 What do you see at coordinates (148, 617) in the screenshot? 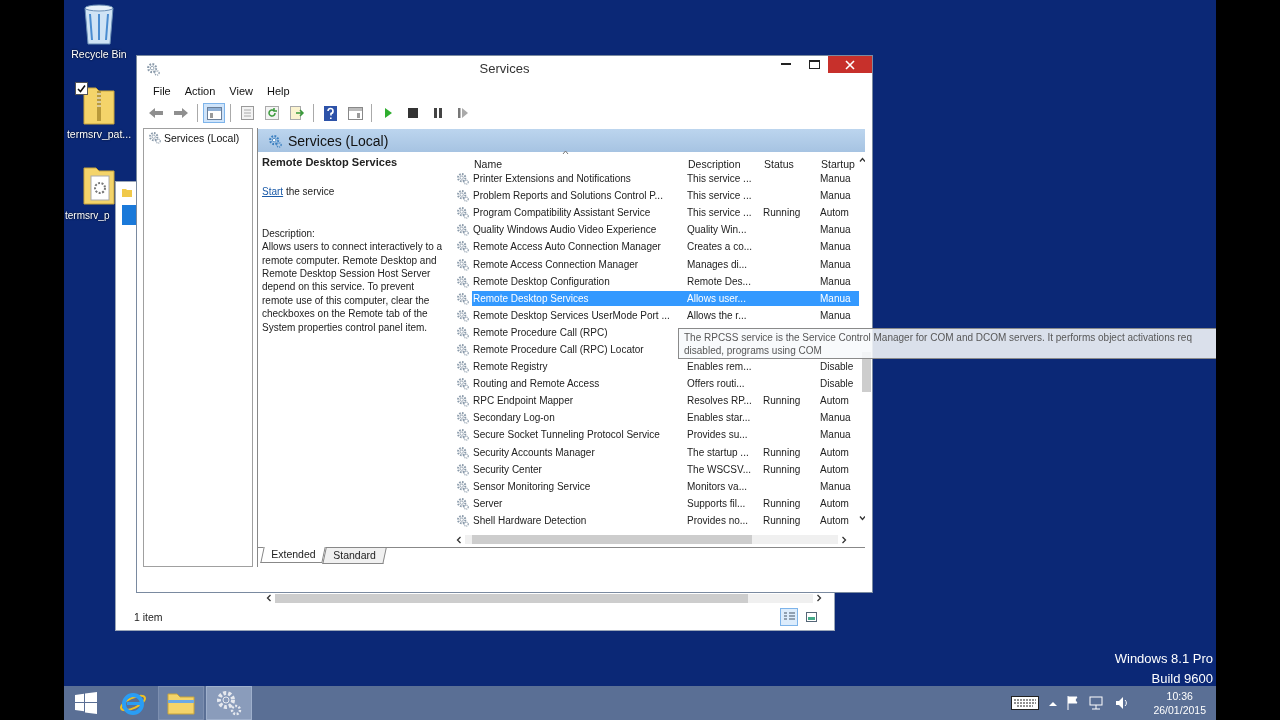
I see `status-text: 1 item` at bounding box center [148, 617].